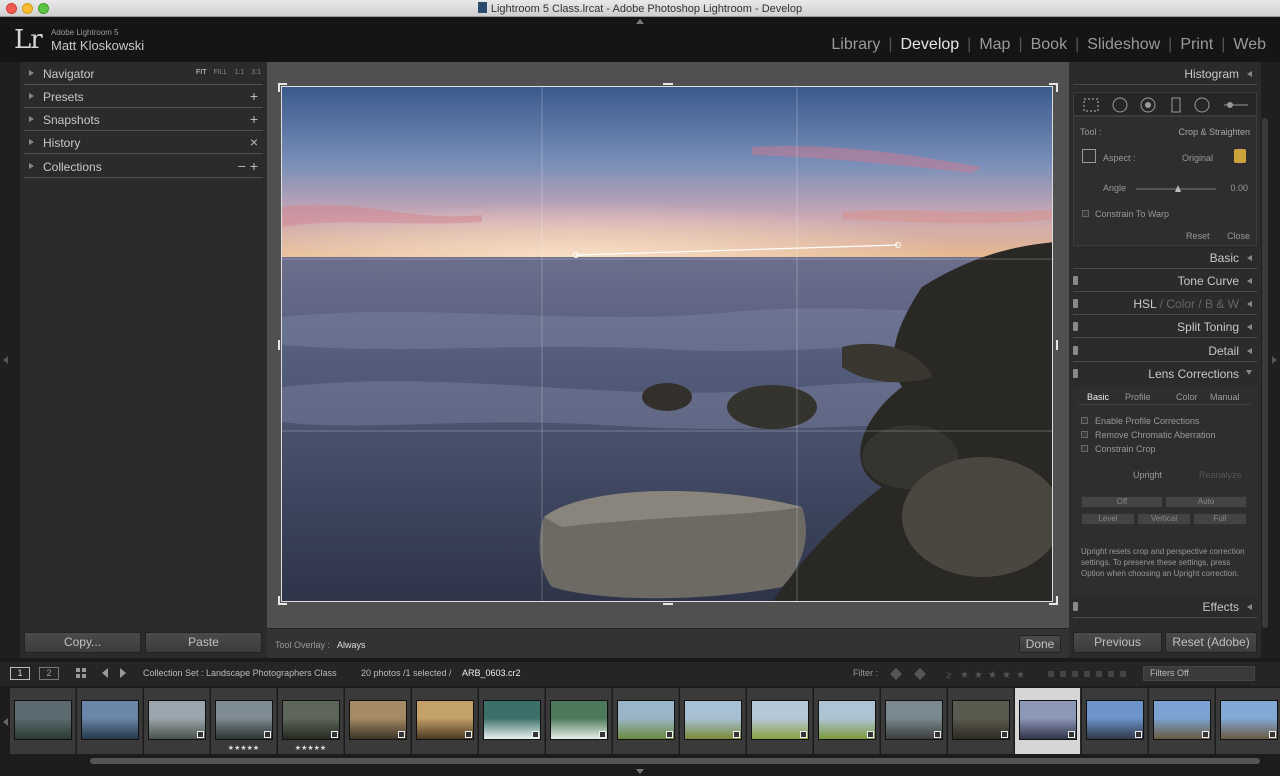 This screenshot has width=1280, height=776. What do you see at coordinates (1165, 351) in the screenshot?
I see `detail-header: Detail` at bounding box center [1165, 351].